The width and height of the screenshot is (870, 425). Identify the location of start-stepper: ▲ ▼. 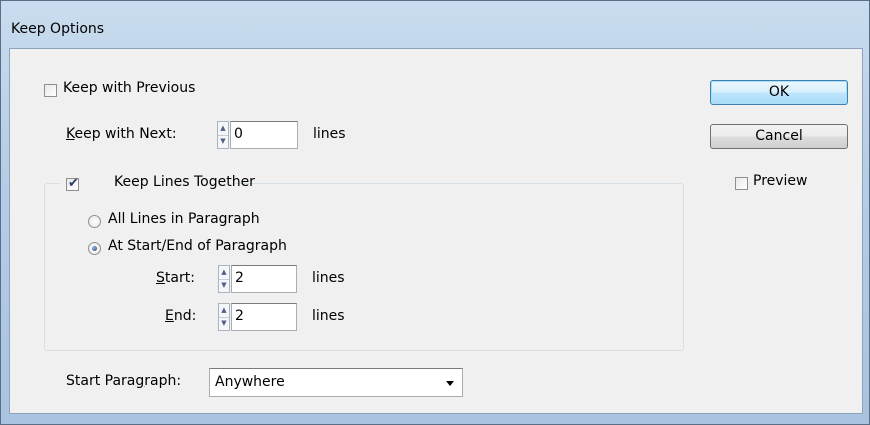
(224, 279).